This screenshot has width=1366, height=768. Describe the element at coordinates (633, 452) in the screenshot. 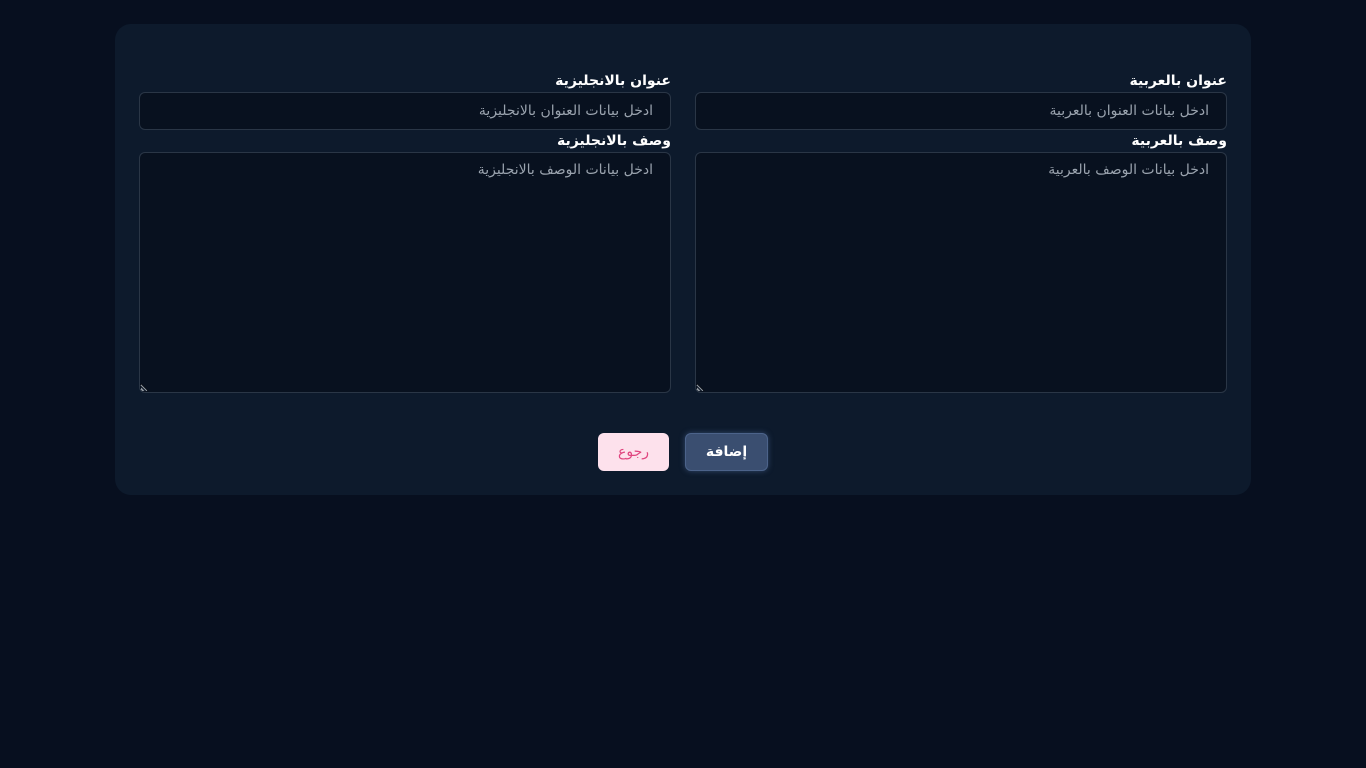

I see `back-button: رجوع` at that location.